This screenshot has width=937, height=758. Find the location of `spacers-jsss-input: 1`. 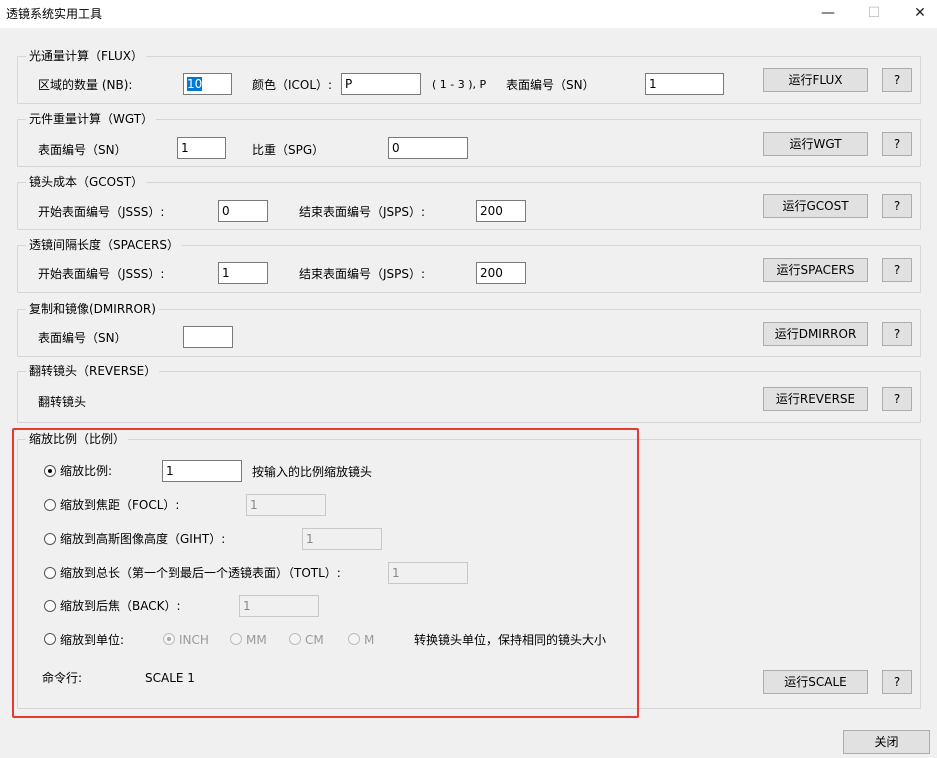

spacers-jsss-input: 1 is located at coordinates (243, 273).